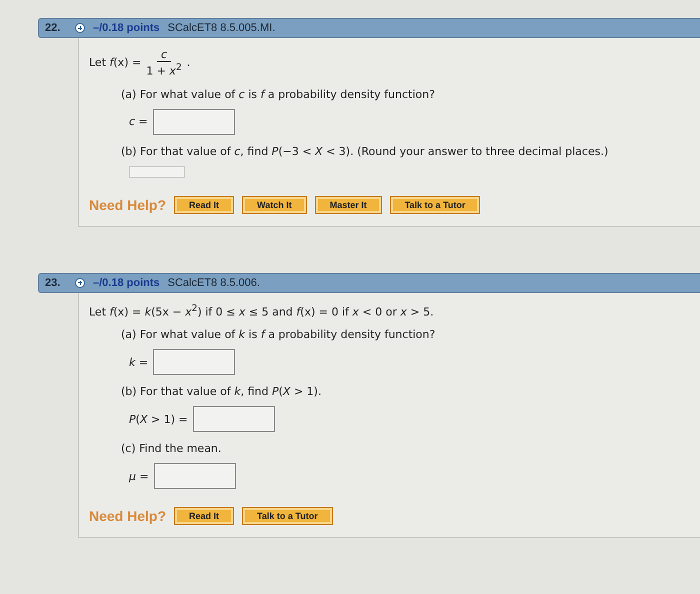 The image size is (700, 594). What do you see at coordinates (278, 335) in the screenshot?
I see `part-prompt: (a) For what value of k is f a probability density function?` at bounding box center [278, 335].